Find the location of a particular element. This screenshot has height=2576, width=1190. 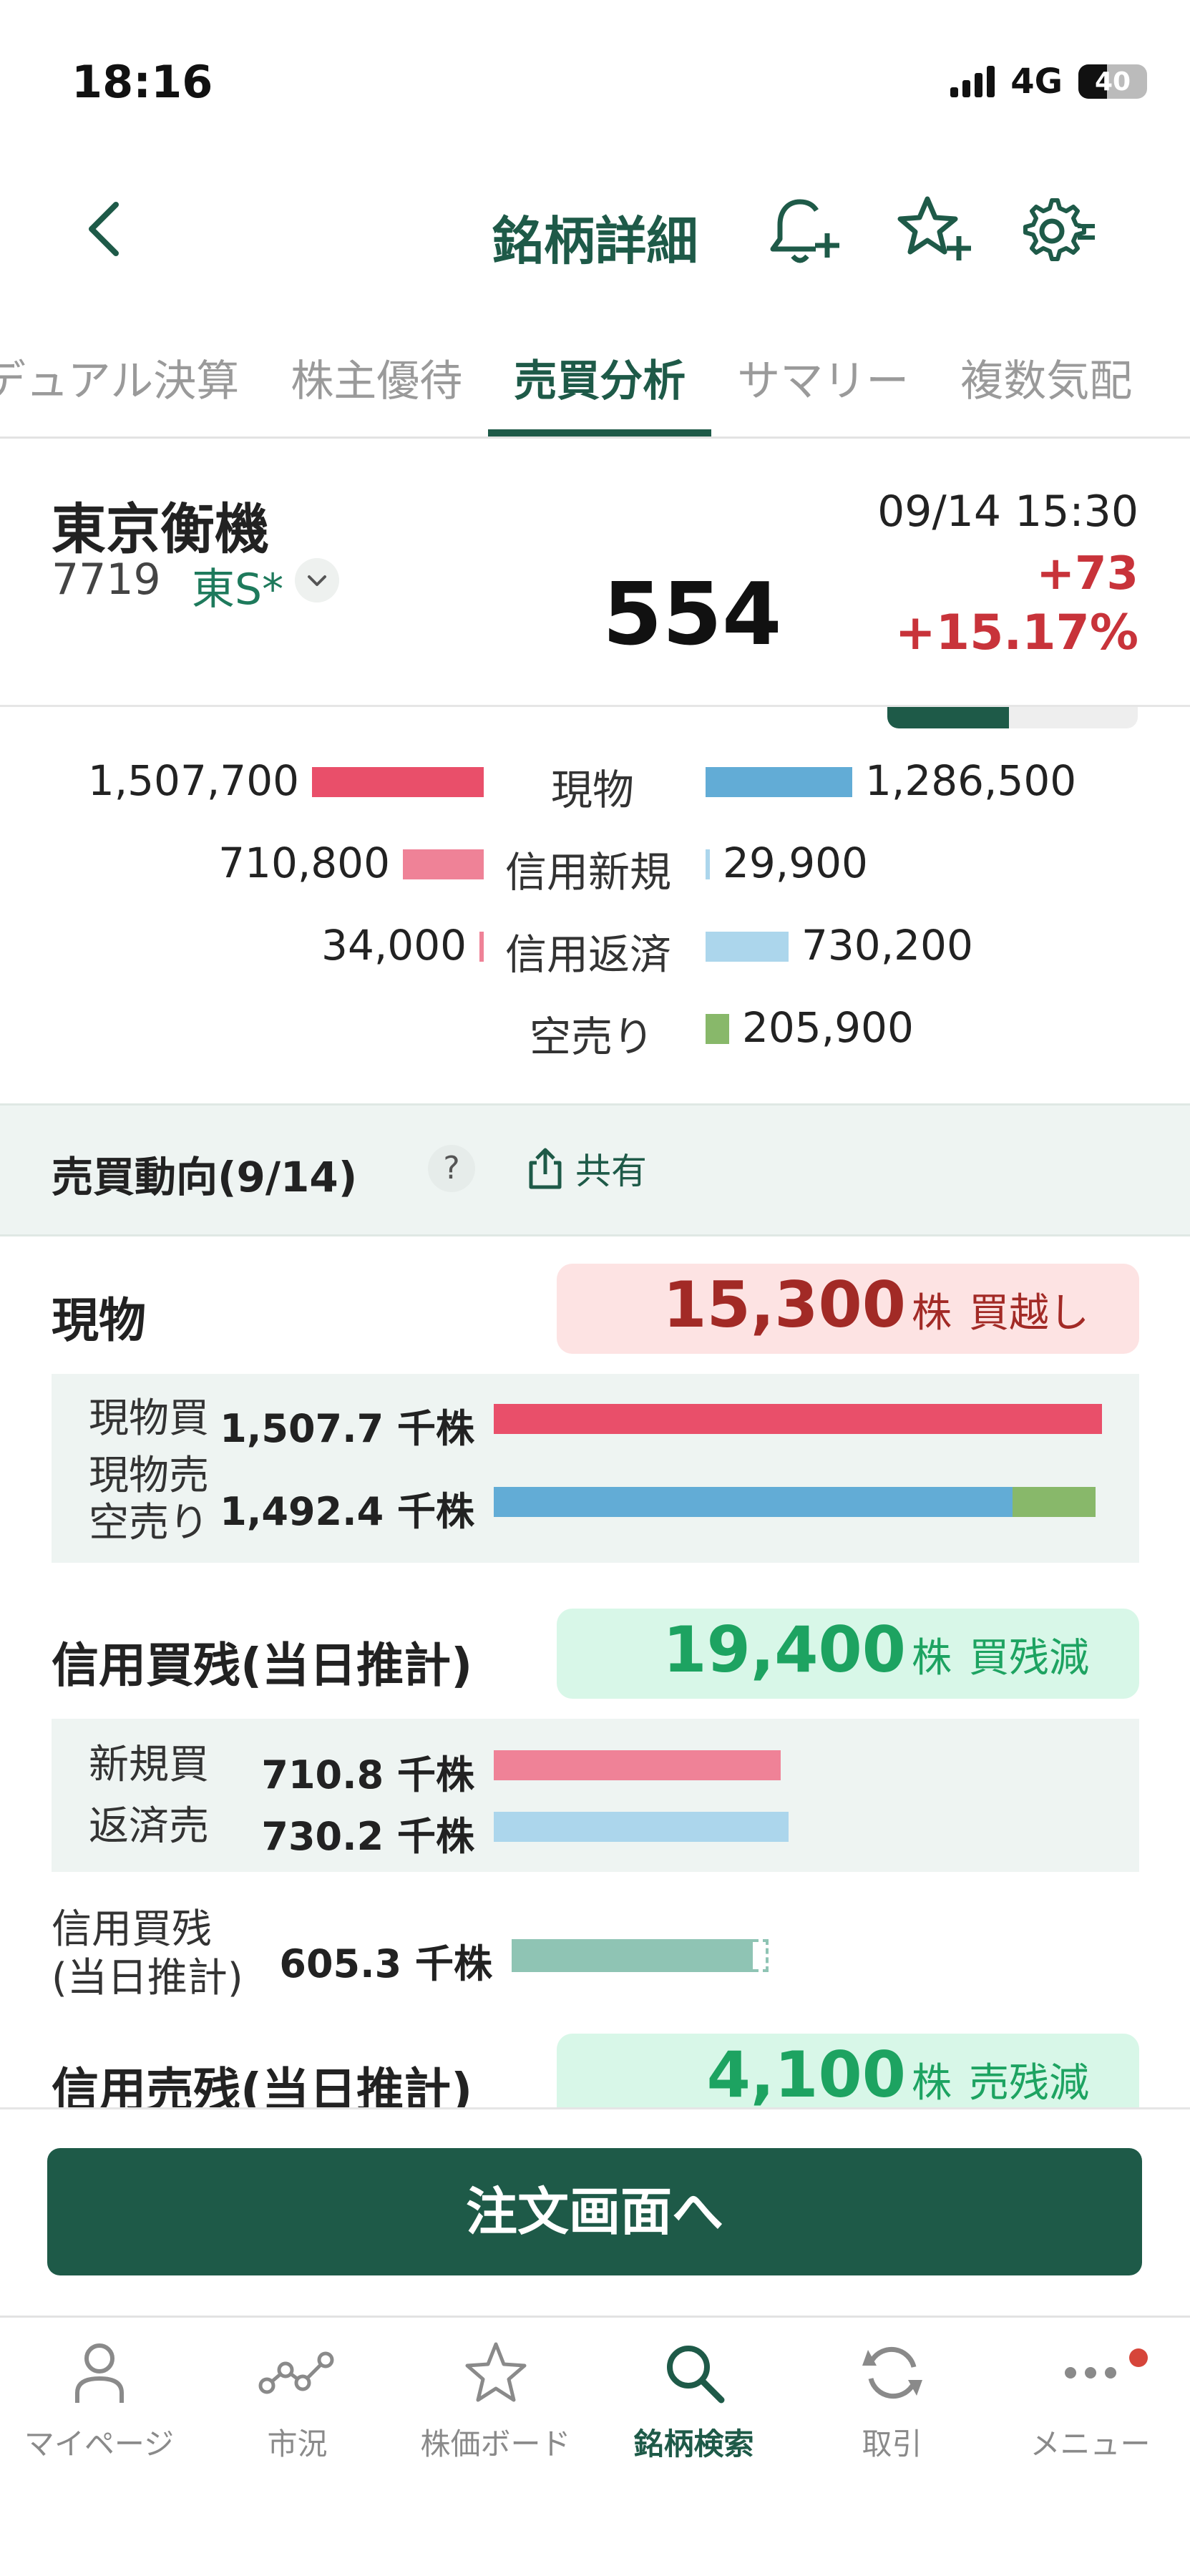

breakdown-label: 信用新規 is located at coordinates (588, 872).